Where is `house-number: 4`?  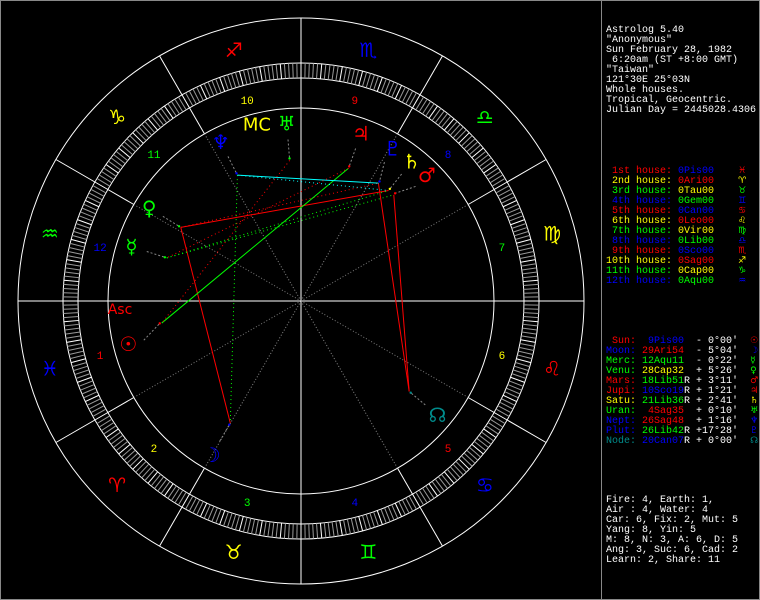
house-number: 4 is located at coordinates (355, 504).